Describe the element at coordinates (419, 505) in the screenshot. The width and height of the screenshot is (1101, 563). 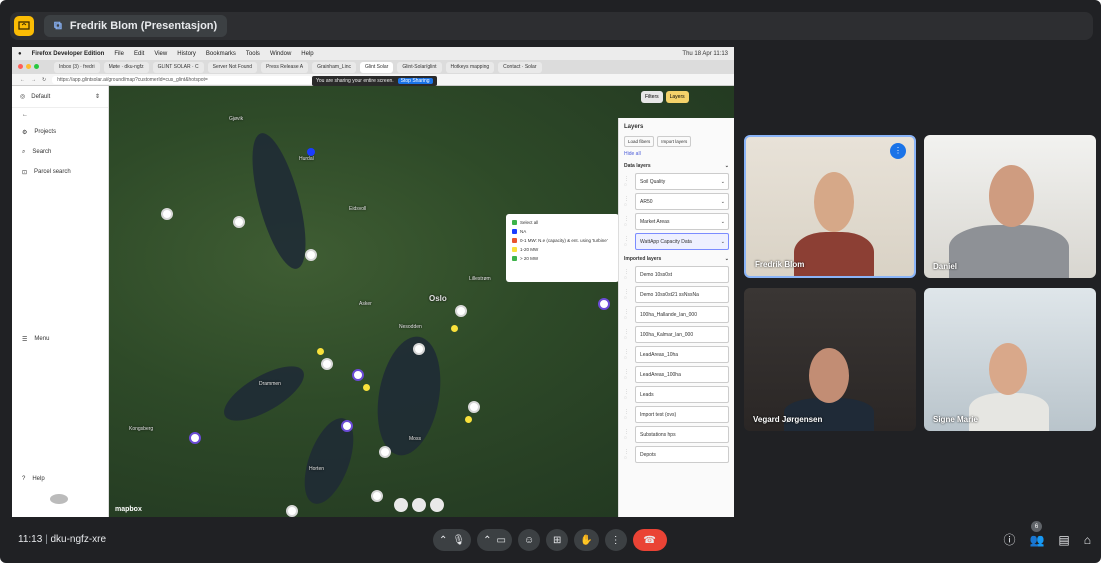
I see `edit-icon` at that location.